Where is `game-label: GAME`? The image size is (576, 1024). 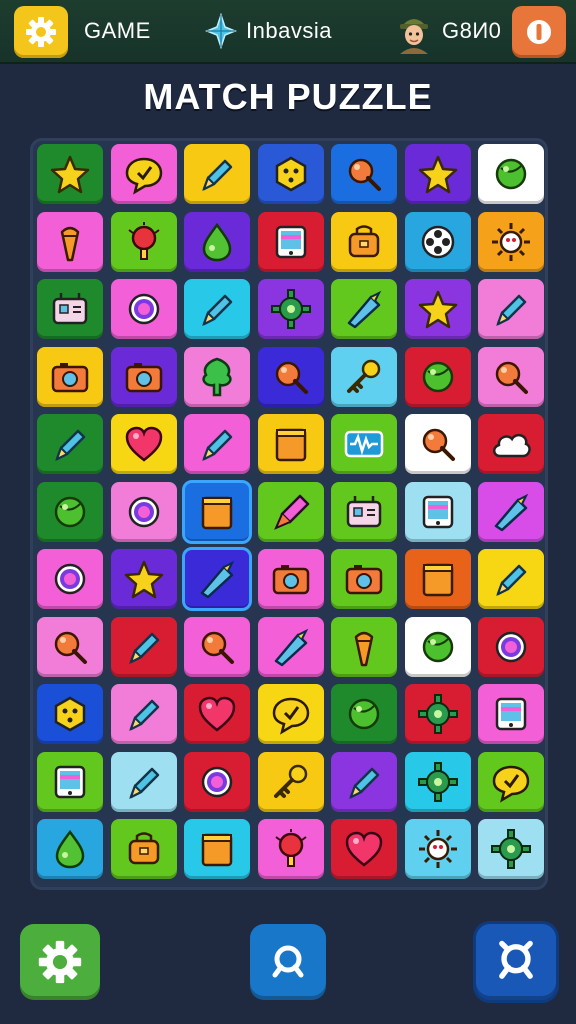
game-label: GAME is located at coordinates (117, 30).